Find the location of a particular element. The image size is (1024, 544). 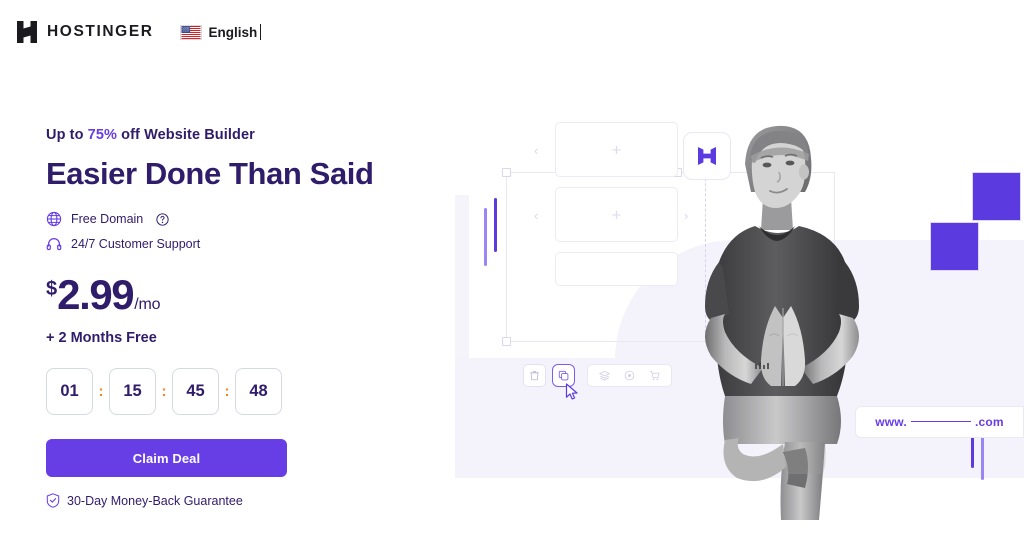

layers-icon is located at coordinates (604, 375).